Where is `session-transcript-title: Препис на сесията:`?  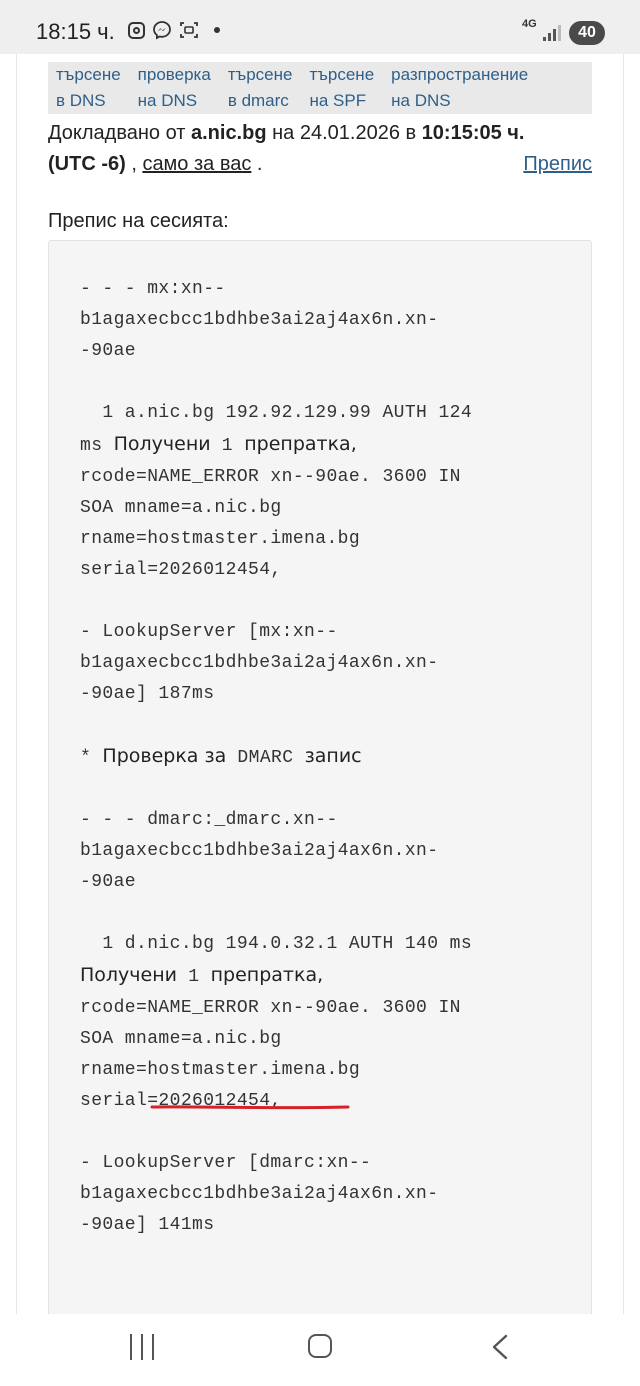
session-transcript-title: Препис на сесията: is located at coordinates (138, 221).